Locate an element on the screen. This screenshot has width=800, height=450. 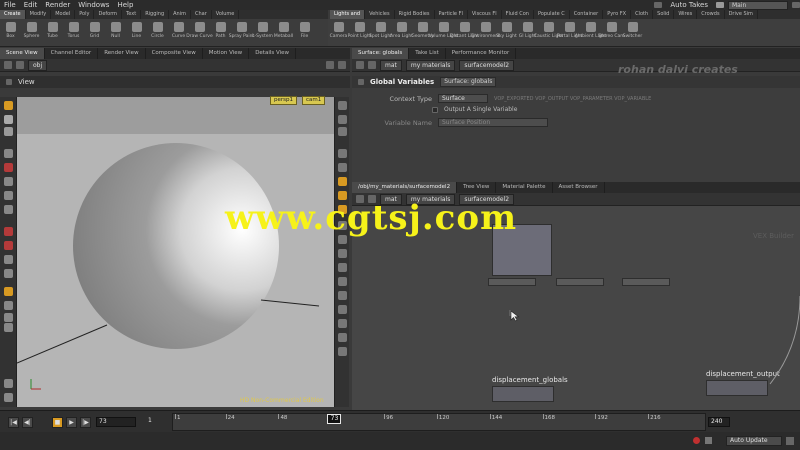
menu-help: Help is located at coordinates (125, 5).